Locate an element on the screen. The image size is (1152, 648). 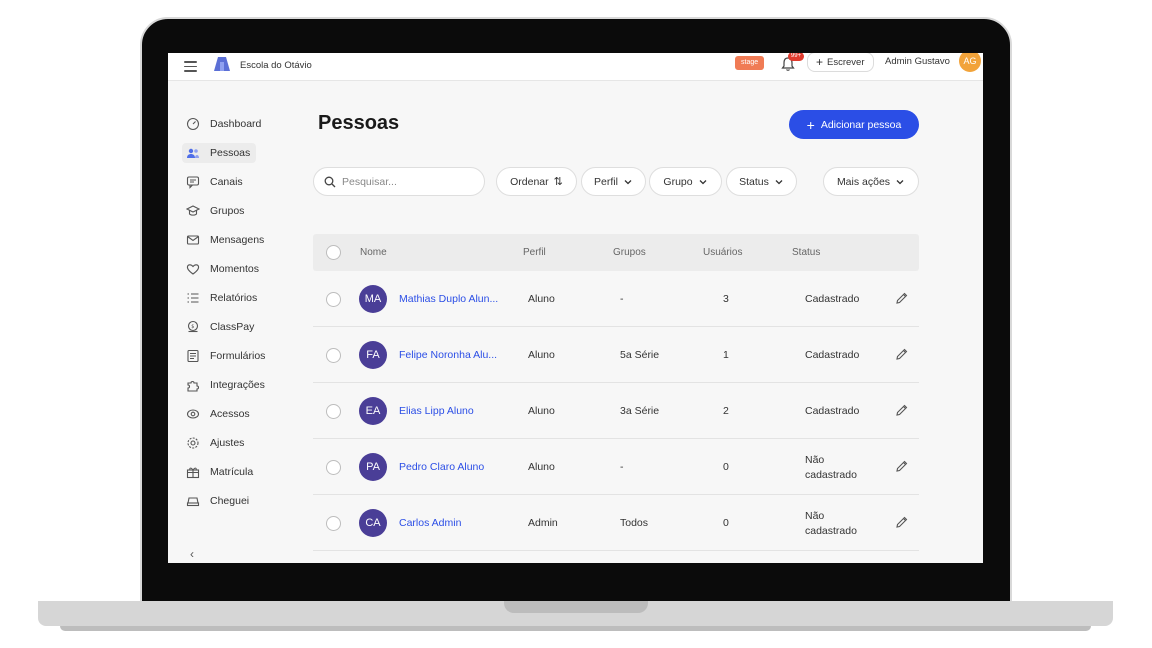
search-input is located at coordinates (407, 181).